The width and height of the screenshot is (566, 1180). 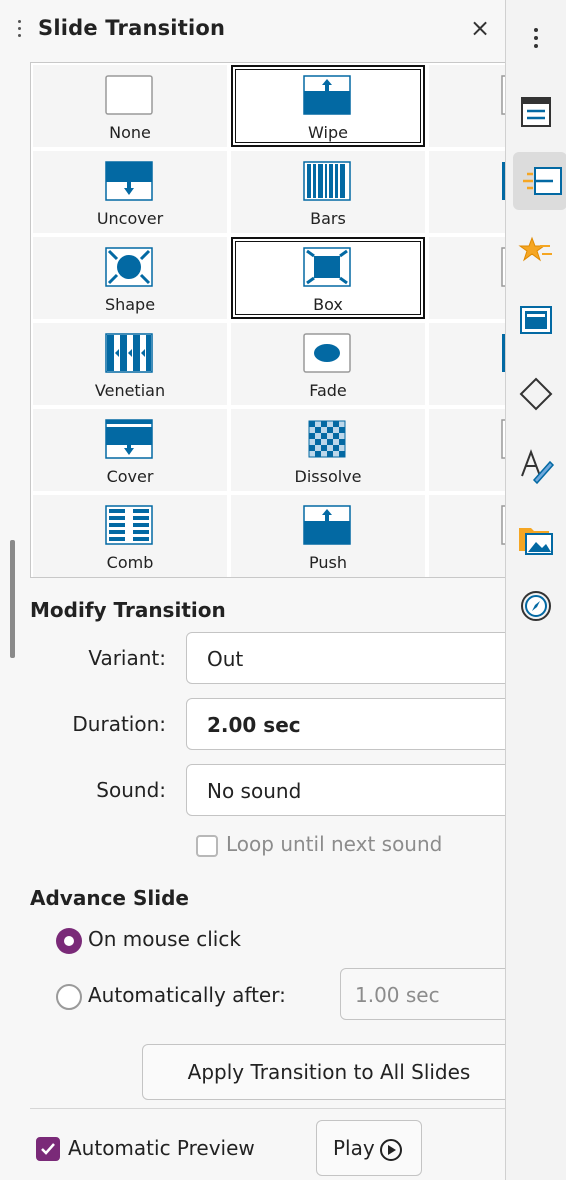 I want to click on none-transition-icon, so click(x=129, y=95).